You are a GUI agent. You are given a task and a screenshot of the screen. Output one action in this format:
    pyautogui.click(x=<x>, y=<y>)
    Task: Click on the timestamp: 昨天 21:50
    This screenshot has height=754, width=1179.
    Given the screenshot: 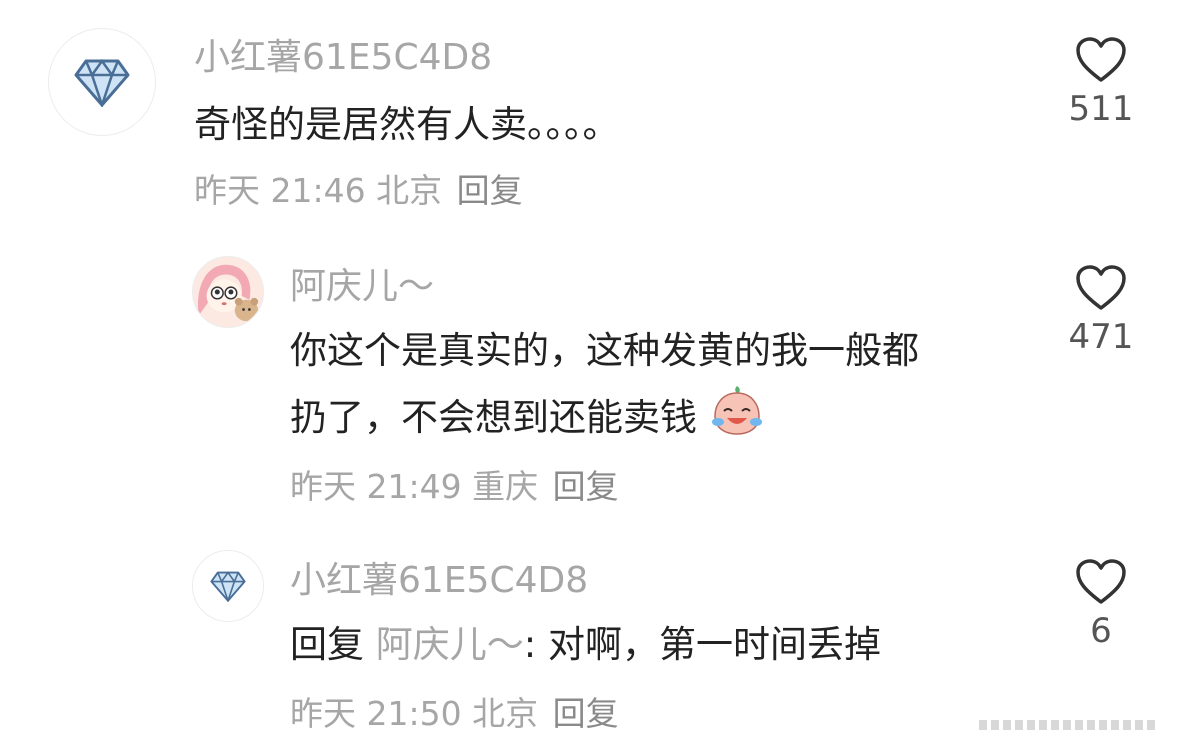 What is the action you would take?
    pyautogui.click(x=376, y=713)
    